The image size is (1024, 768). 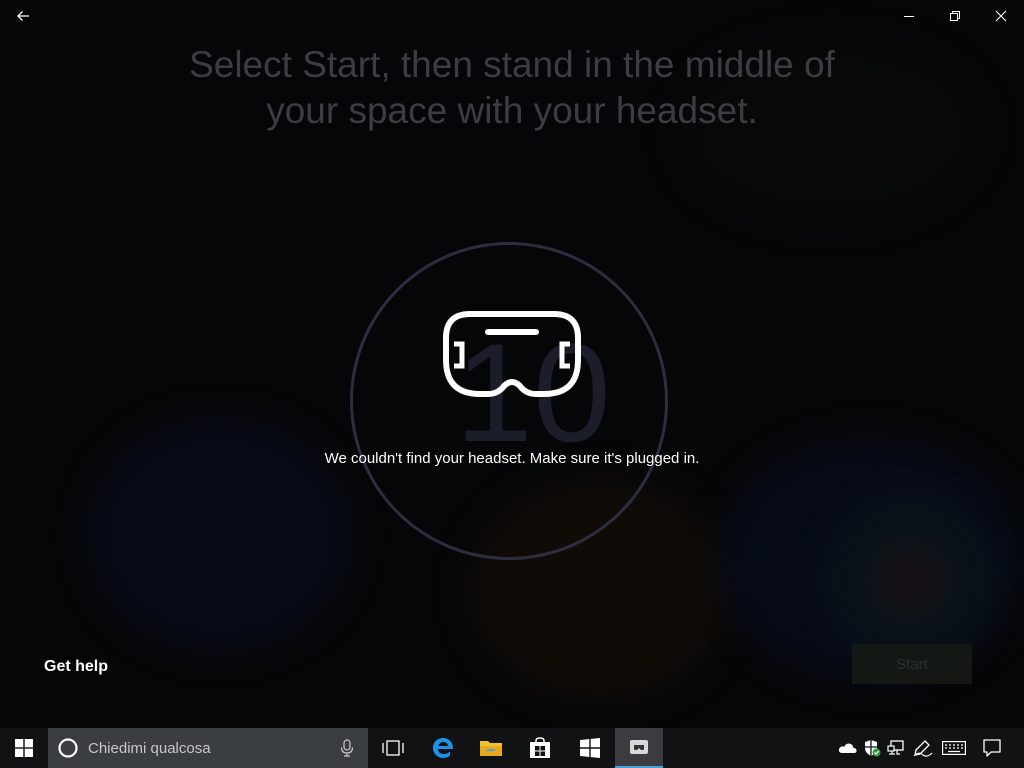 I want to click on start-button: Start, so click(x=912, y=664).